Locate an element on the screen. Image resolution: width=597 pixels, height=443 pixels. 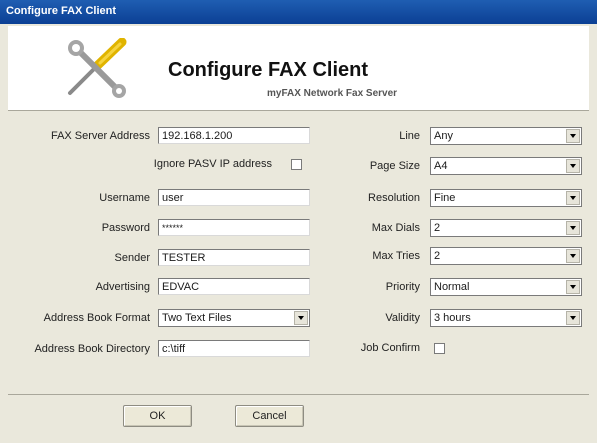
ok-button: OK is located at coordinates (157, 416).